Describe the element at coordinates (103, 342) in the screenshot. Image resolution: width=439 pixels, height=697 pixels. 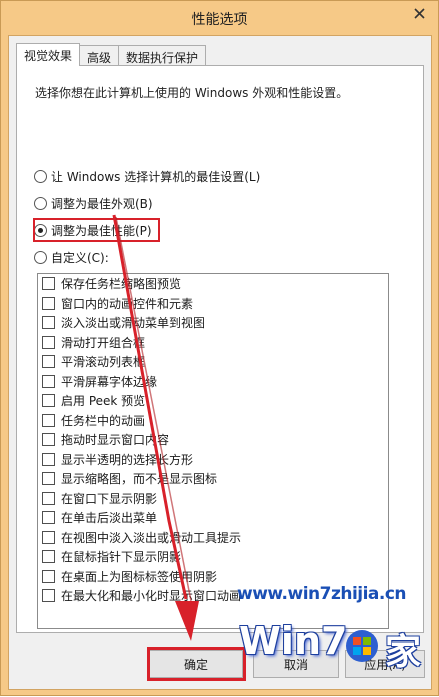
I see `list-item-label: 滑动打开组合框` at that location.